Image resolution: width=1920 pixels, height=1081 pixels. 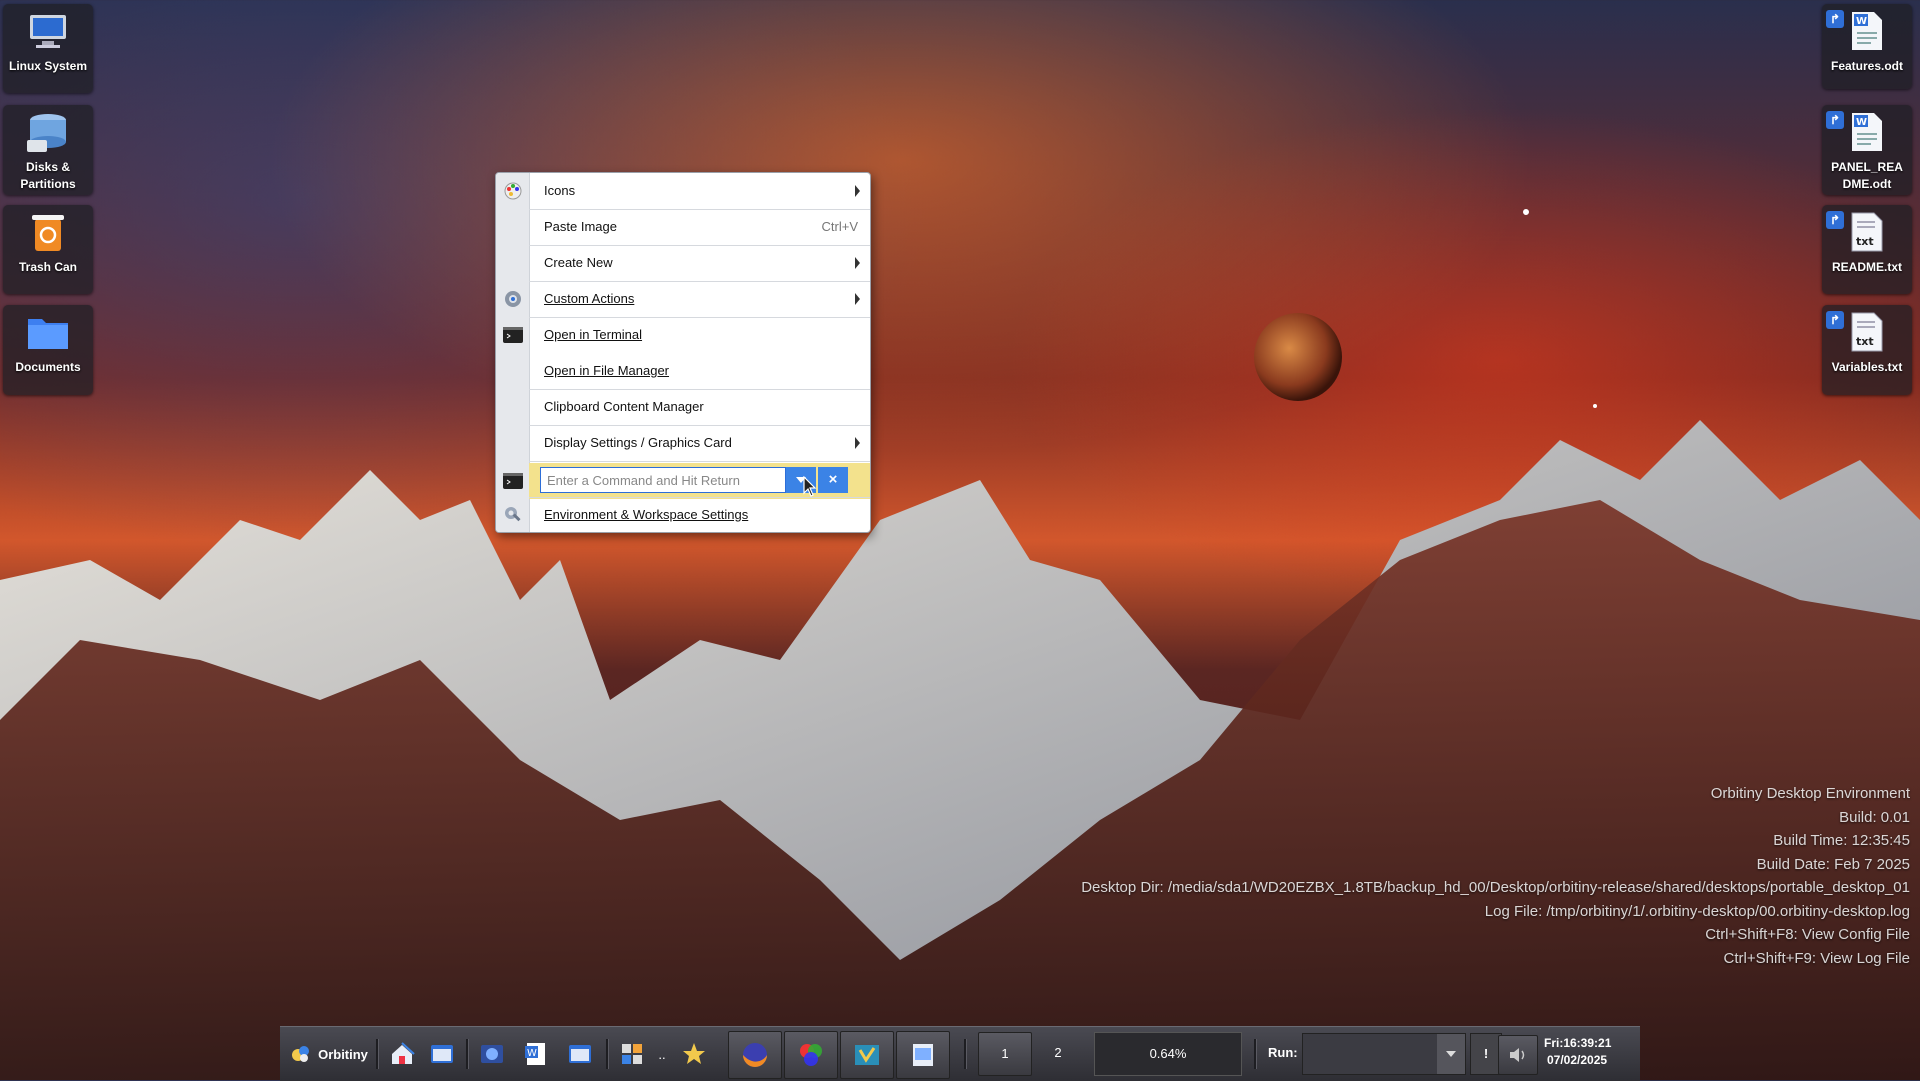 I want to click on info-line: Build Time: 12:35:45, so click(x=1841, y=840).